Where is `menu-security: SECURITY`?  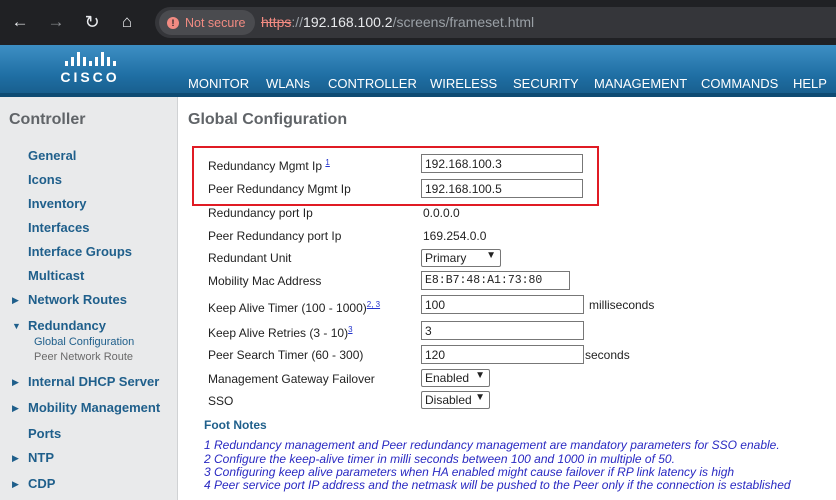 menu-security: SECURITY is located at coordinates (546, 83).